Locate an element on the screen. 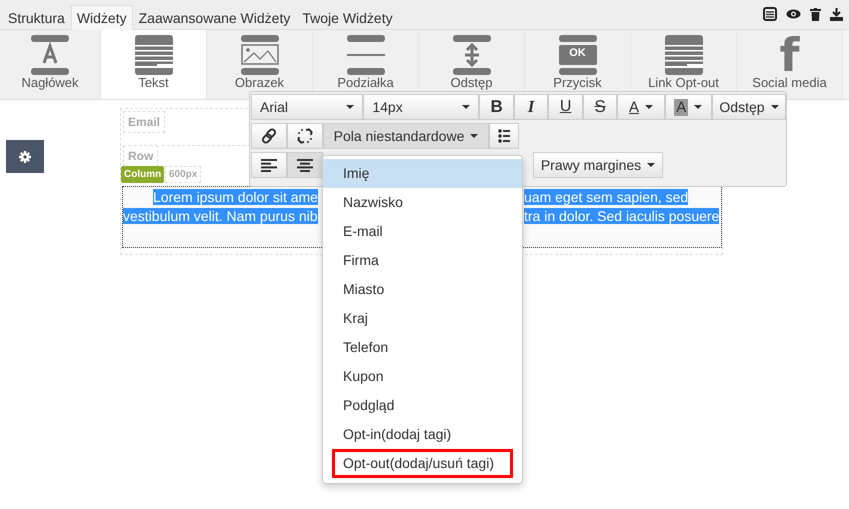 The height and width of the screenshot is (509, 849). widget-label: Odstęp is located at coordinates (471, 82).